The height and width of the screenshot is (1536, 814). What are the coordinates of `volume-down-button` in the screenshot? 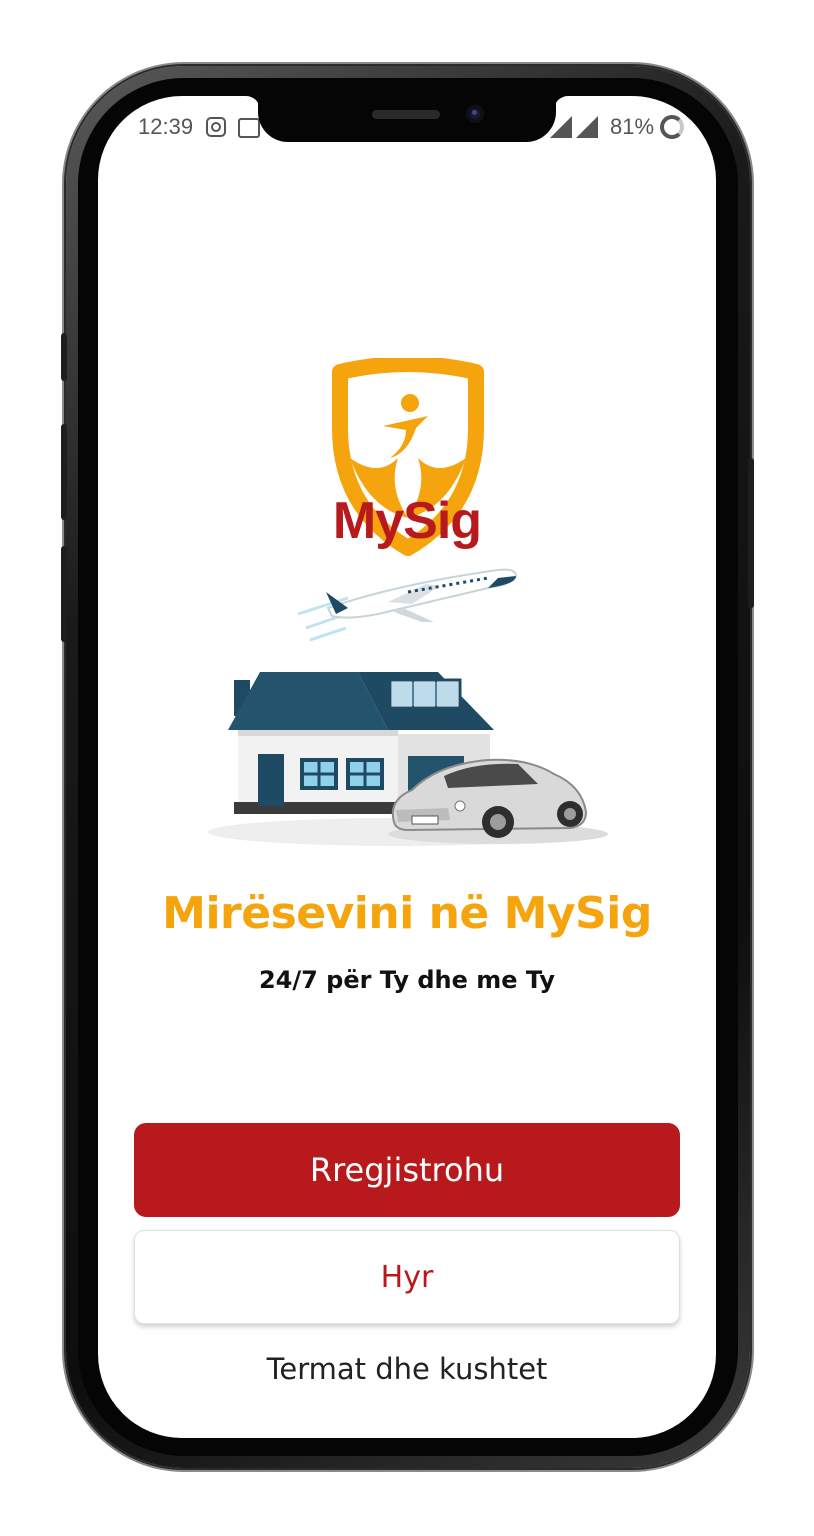 It's located at (64, 594).